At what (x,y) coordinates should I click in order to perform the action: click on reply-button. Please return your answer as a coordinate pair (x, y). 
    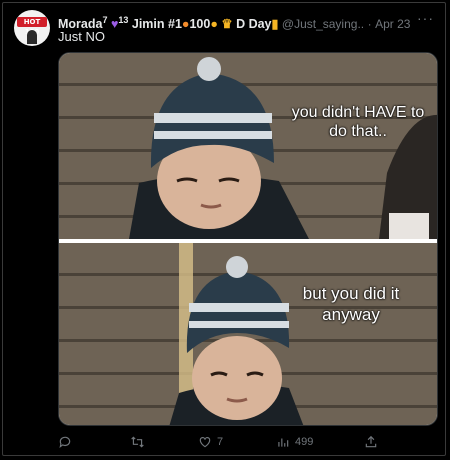
    Looking at the image, I should click on (65, 442).